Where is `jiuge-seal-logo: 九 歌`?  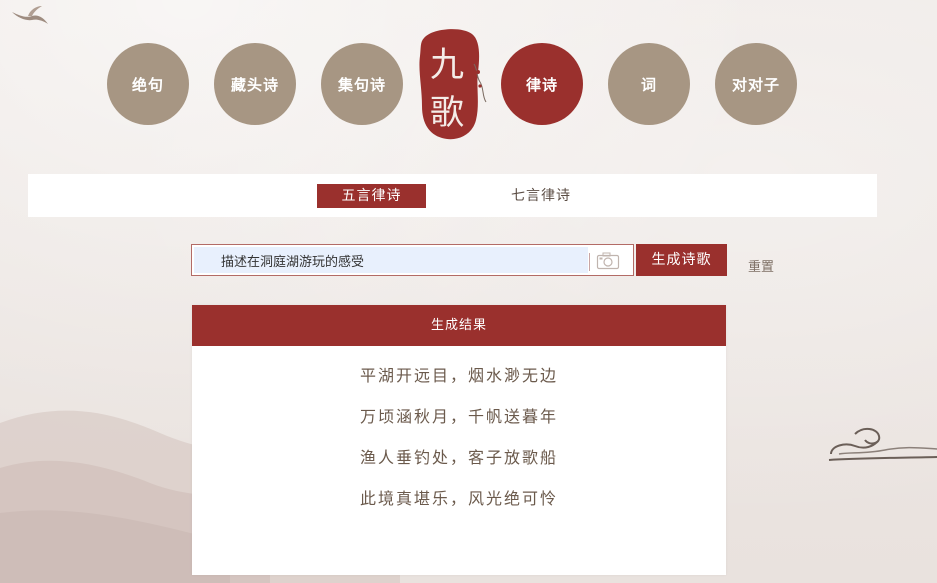
jiuge-seal-logo: 九 歌 is located at coordinates (453, 84).